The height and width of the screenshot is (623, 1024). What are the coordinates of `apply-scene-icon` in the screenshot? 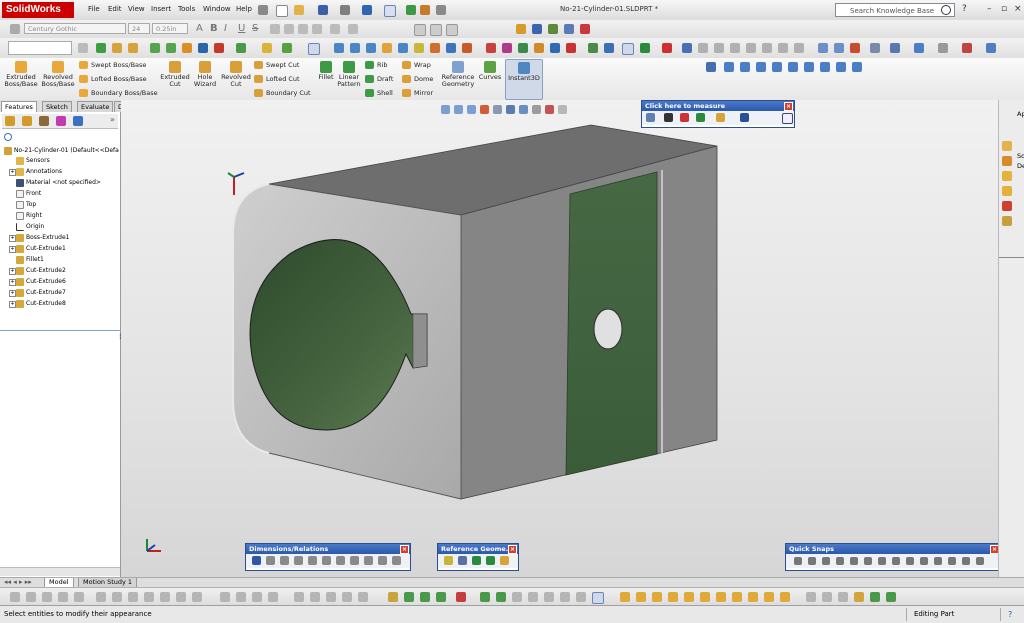 It's located at (967, 48).